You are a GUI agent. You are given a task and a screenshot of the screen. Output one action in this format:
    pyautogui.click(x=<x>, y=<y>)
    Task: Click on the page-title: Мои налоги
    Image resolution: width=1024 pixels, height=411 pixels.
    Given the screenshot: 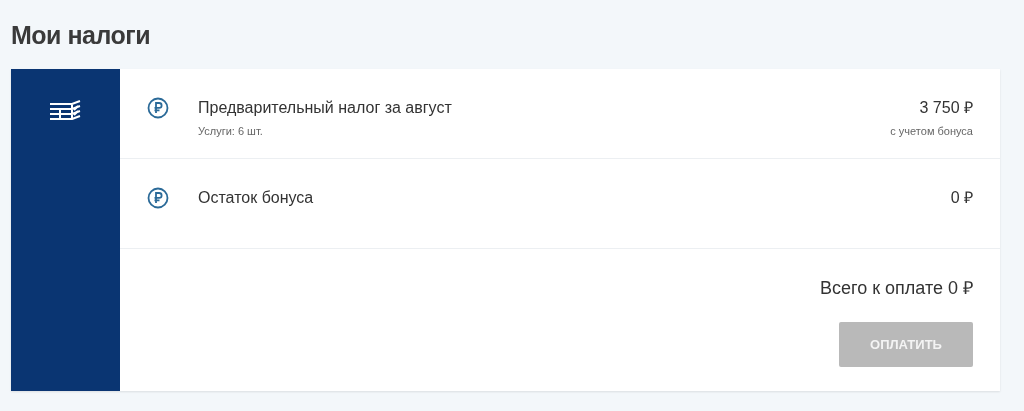 What is the action you would take?
    pyautogui.click(x=81, y=35)
    